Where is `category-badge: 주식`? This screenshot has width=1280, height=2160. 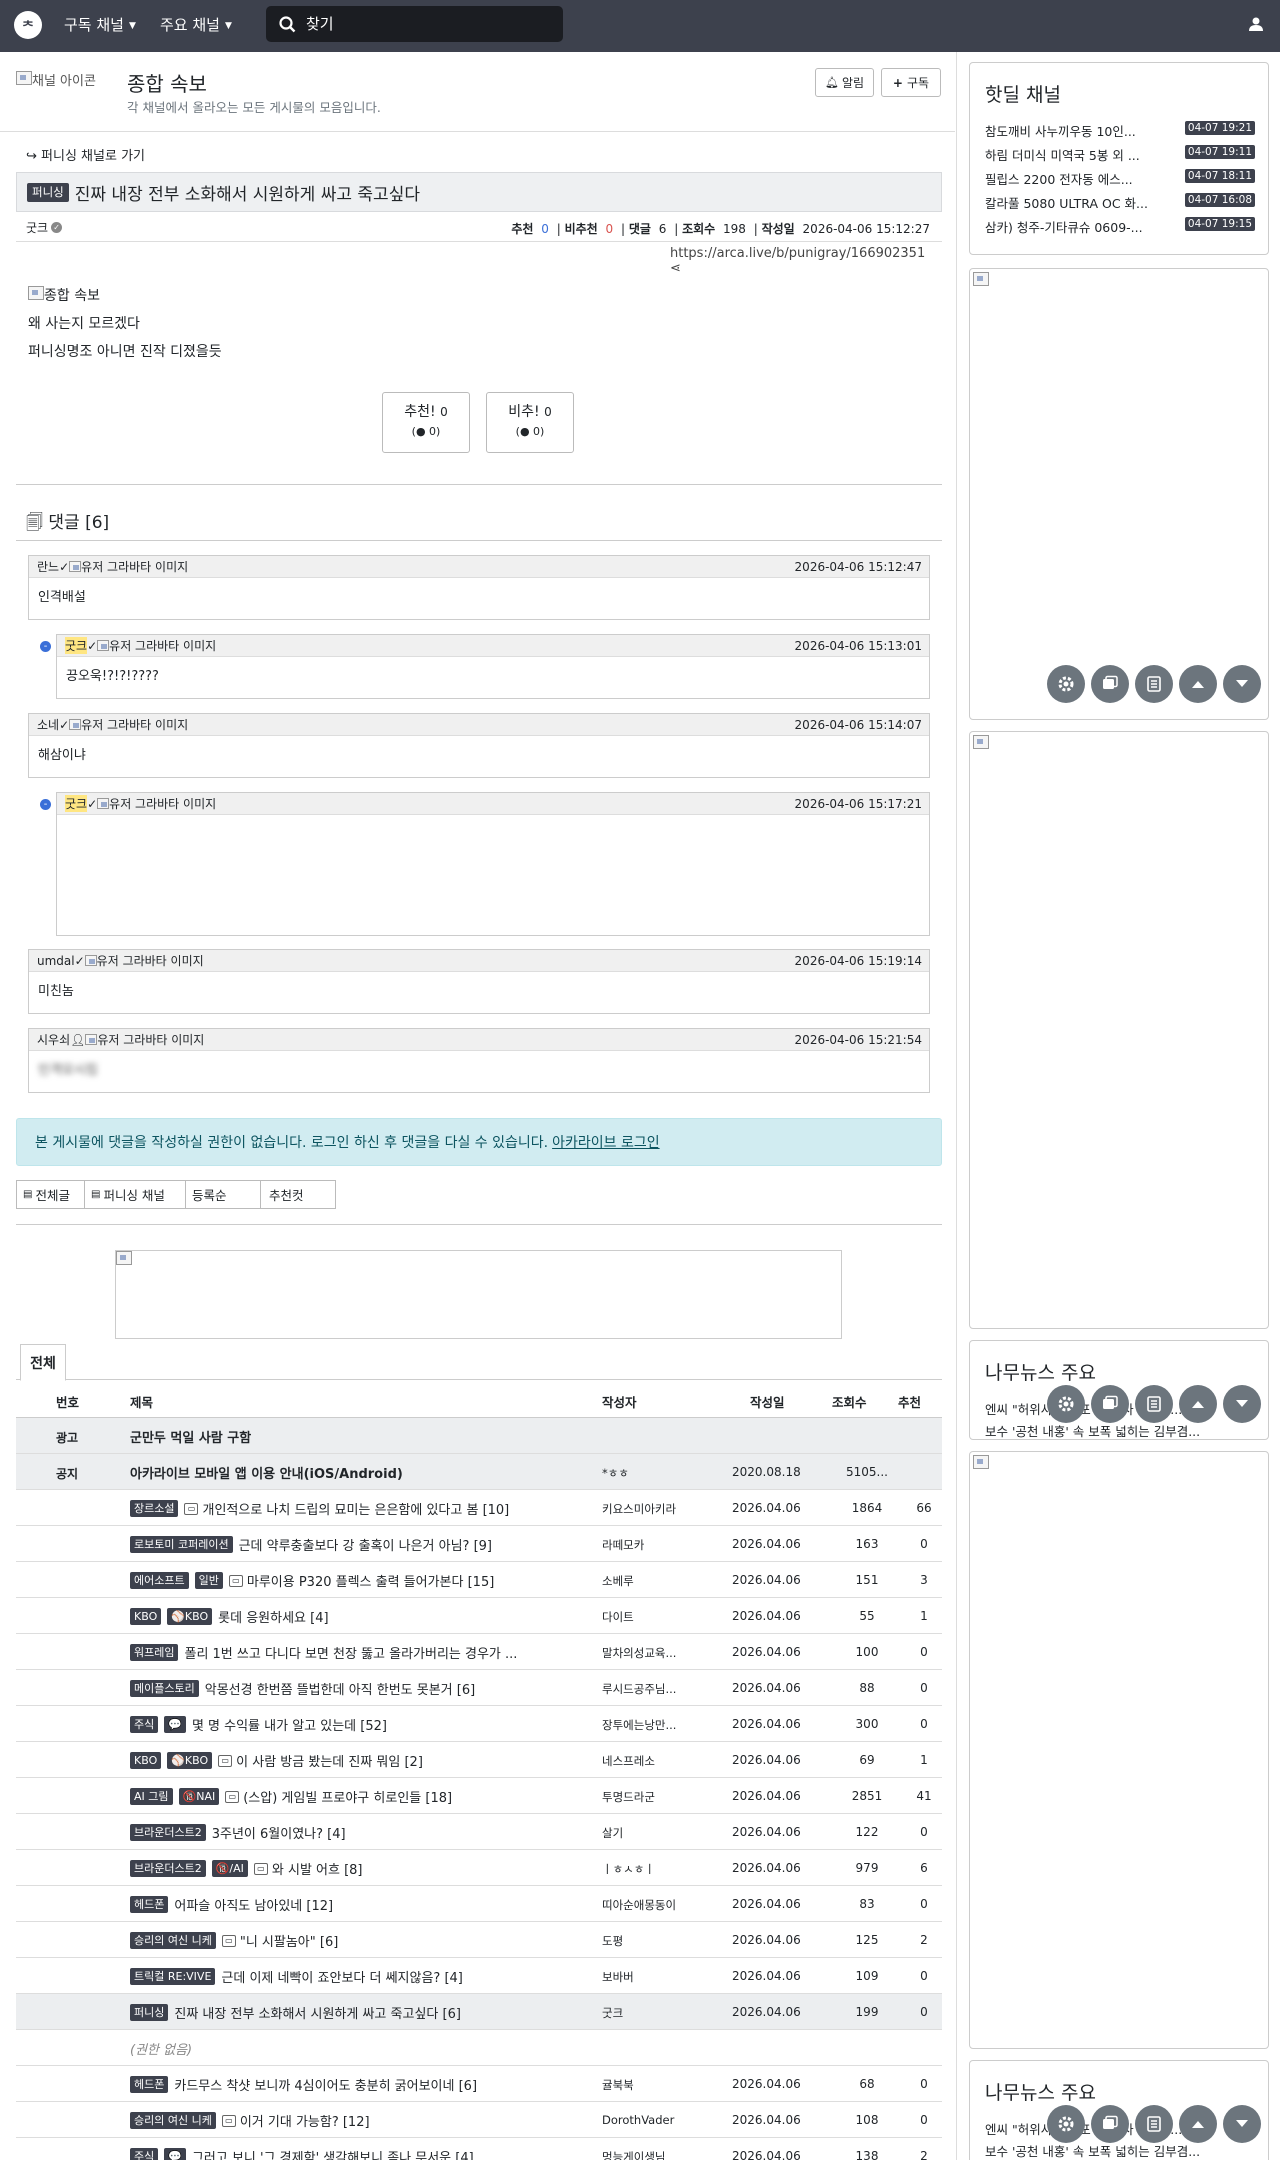
category-badge: 주식 is located at coordinates (144, 2154).